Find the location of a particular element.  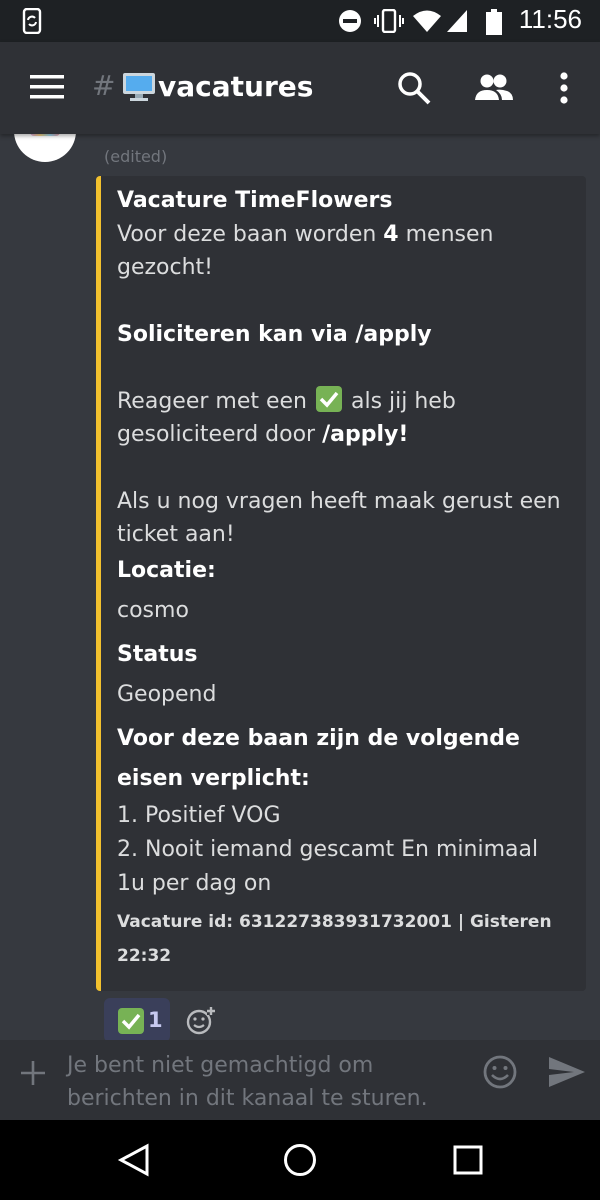

do-not-disturb-icon is located at coordinates (350, 21).